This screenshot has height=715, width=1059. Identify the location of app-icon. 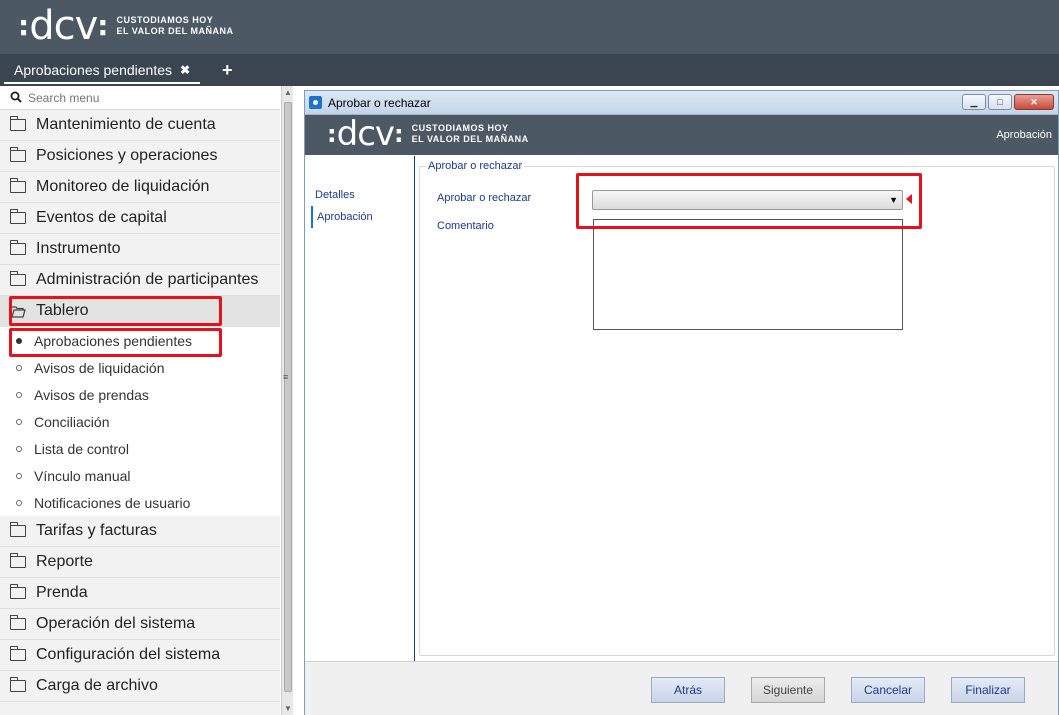
(315, 102).